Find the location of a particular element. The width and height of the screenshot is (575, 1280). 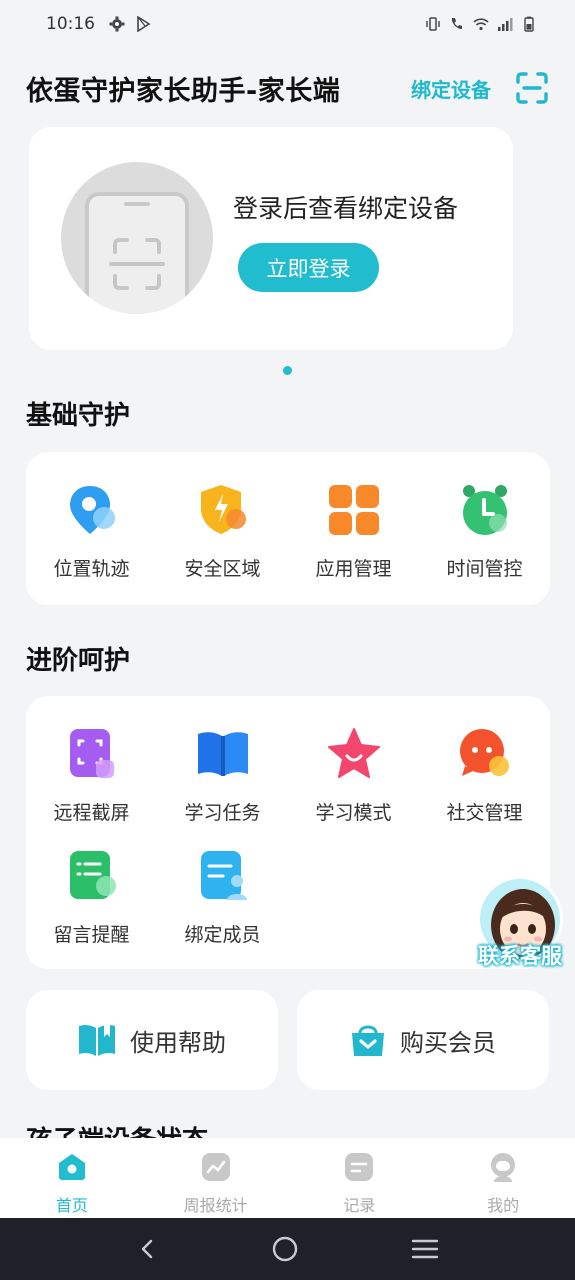

system-navigation-bar is located at coordinates (287, 1249).